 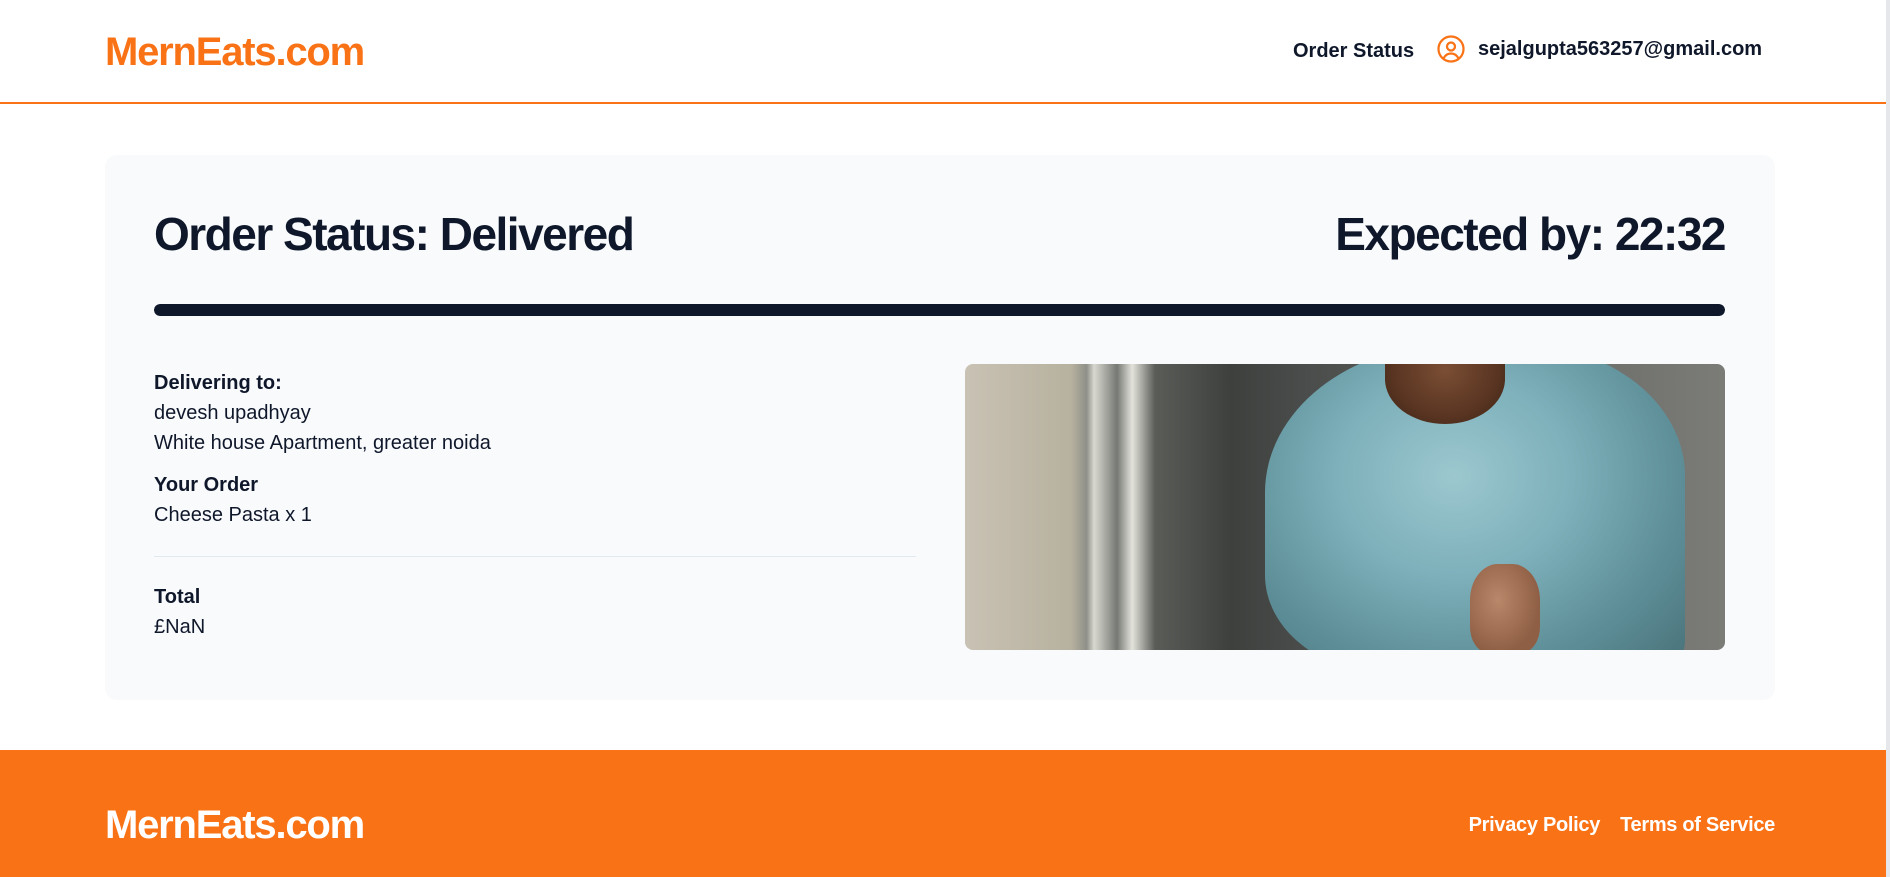 What do you see at coordinates (1345, 507) in the screenshot?
I see `restaurant-image` at bounding box center [1345, 507].